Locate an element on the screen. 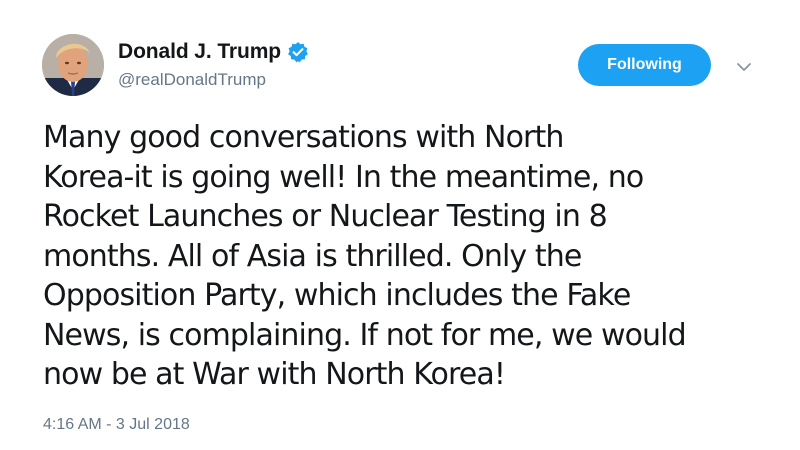 The height and width of the screenshot is (450, 800). tweet-text-line: Rocket Launches or Nuclear Testing in 8 is located at coordinates (325, 216).